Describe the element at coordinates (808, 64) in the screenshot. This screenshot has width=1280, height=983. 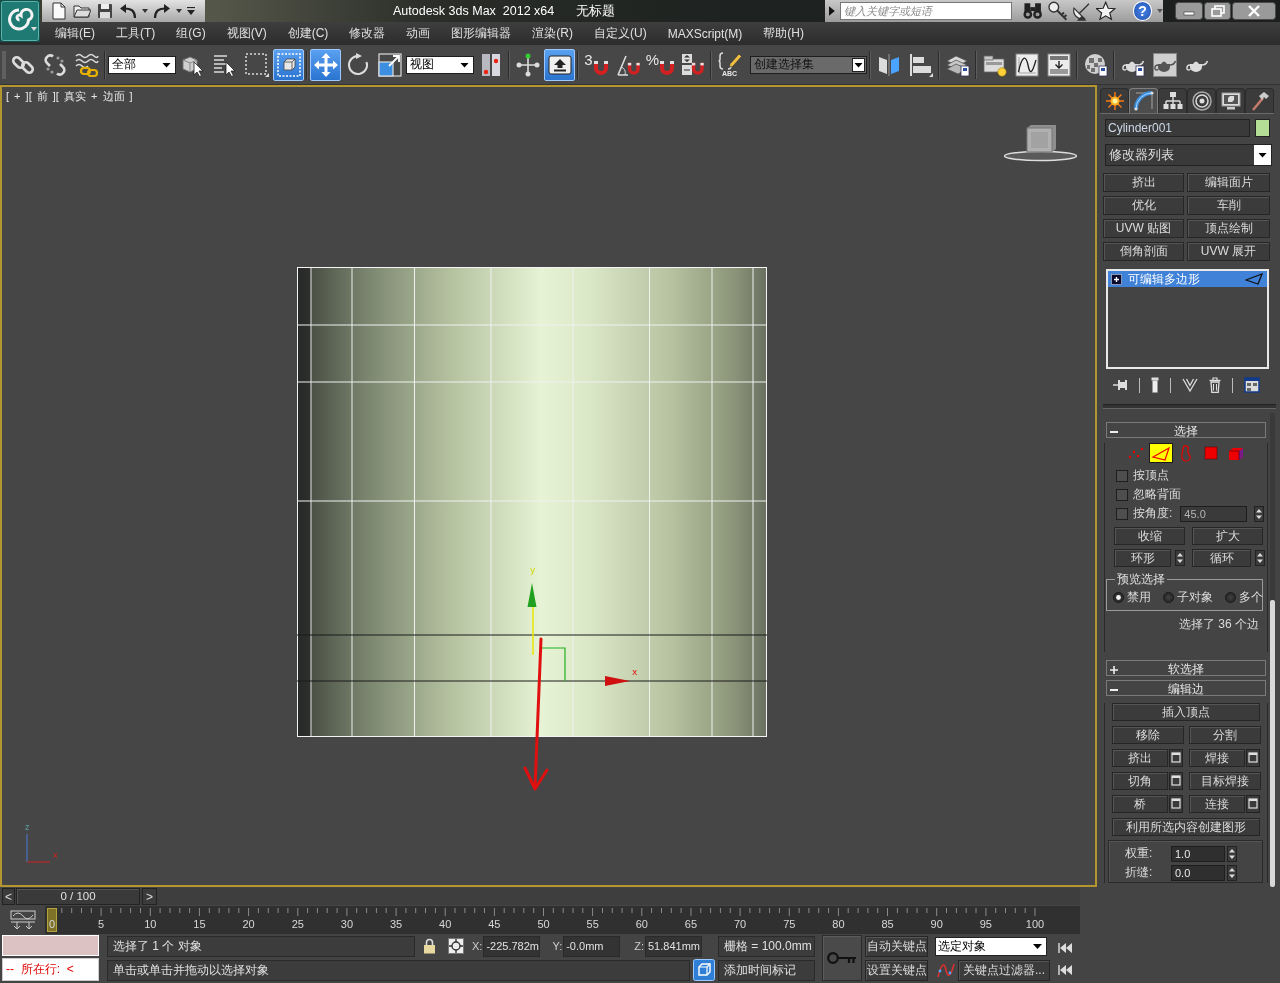
I see `selection-set-field: 创建选择集` at that location.